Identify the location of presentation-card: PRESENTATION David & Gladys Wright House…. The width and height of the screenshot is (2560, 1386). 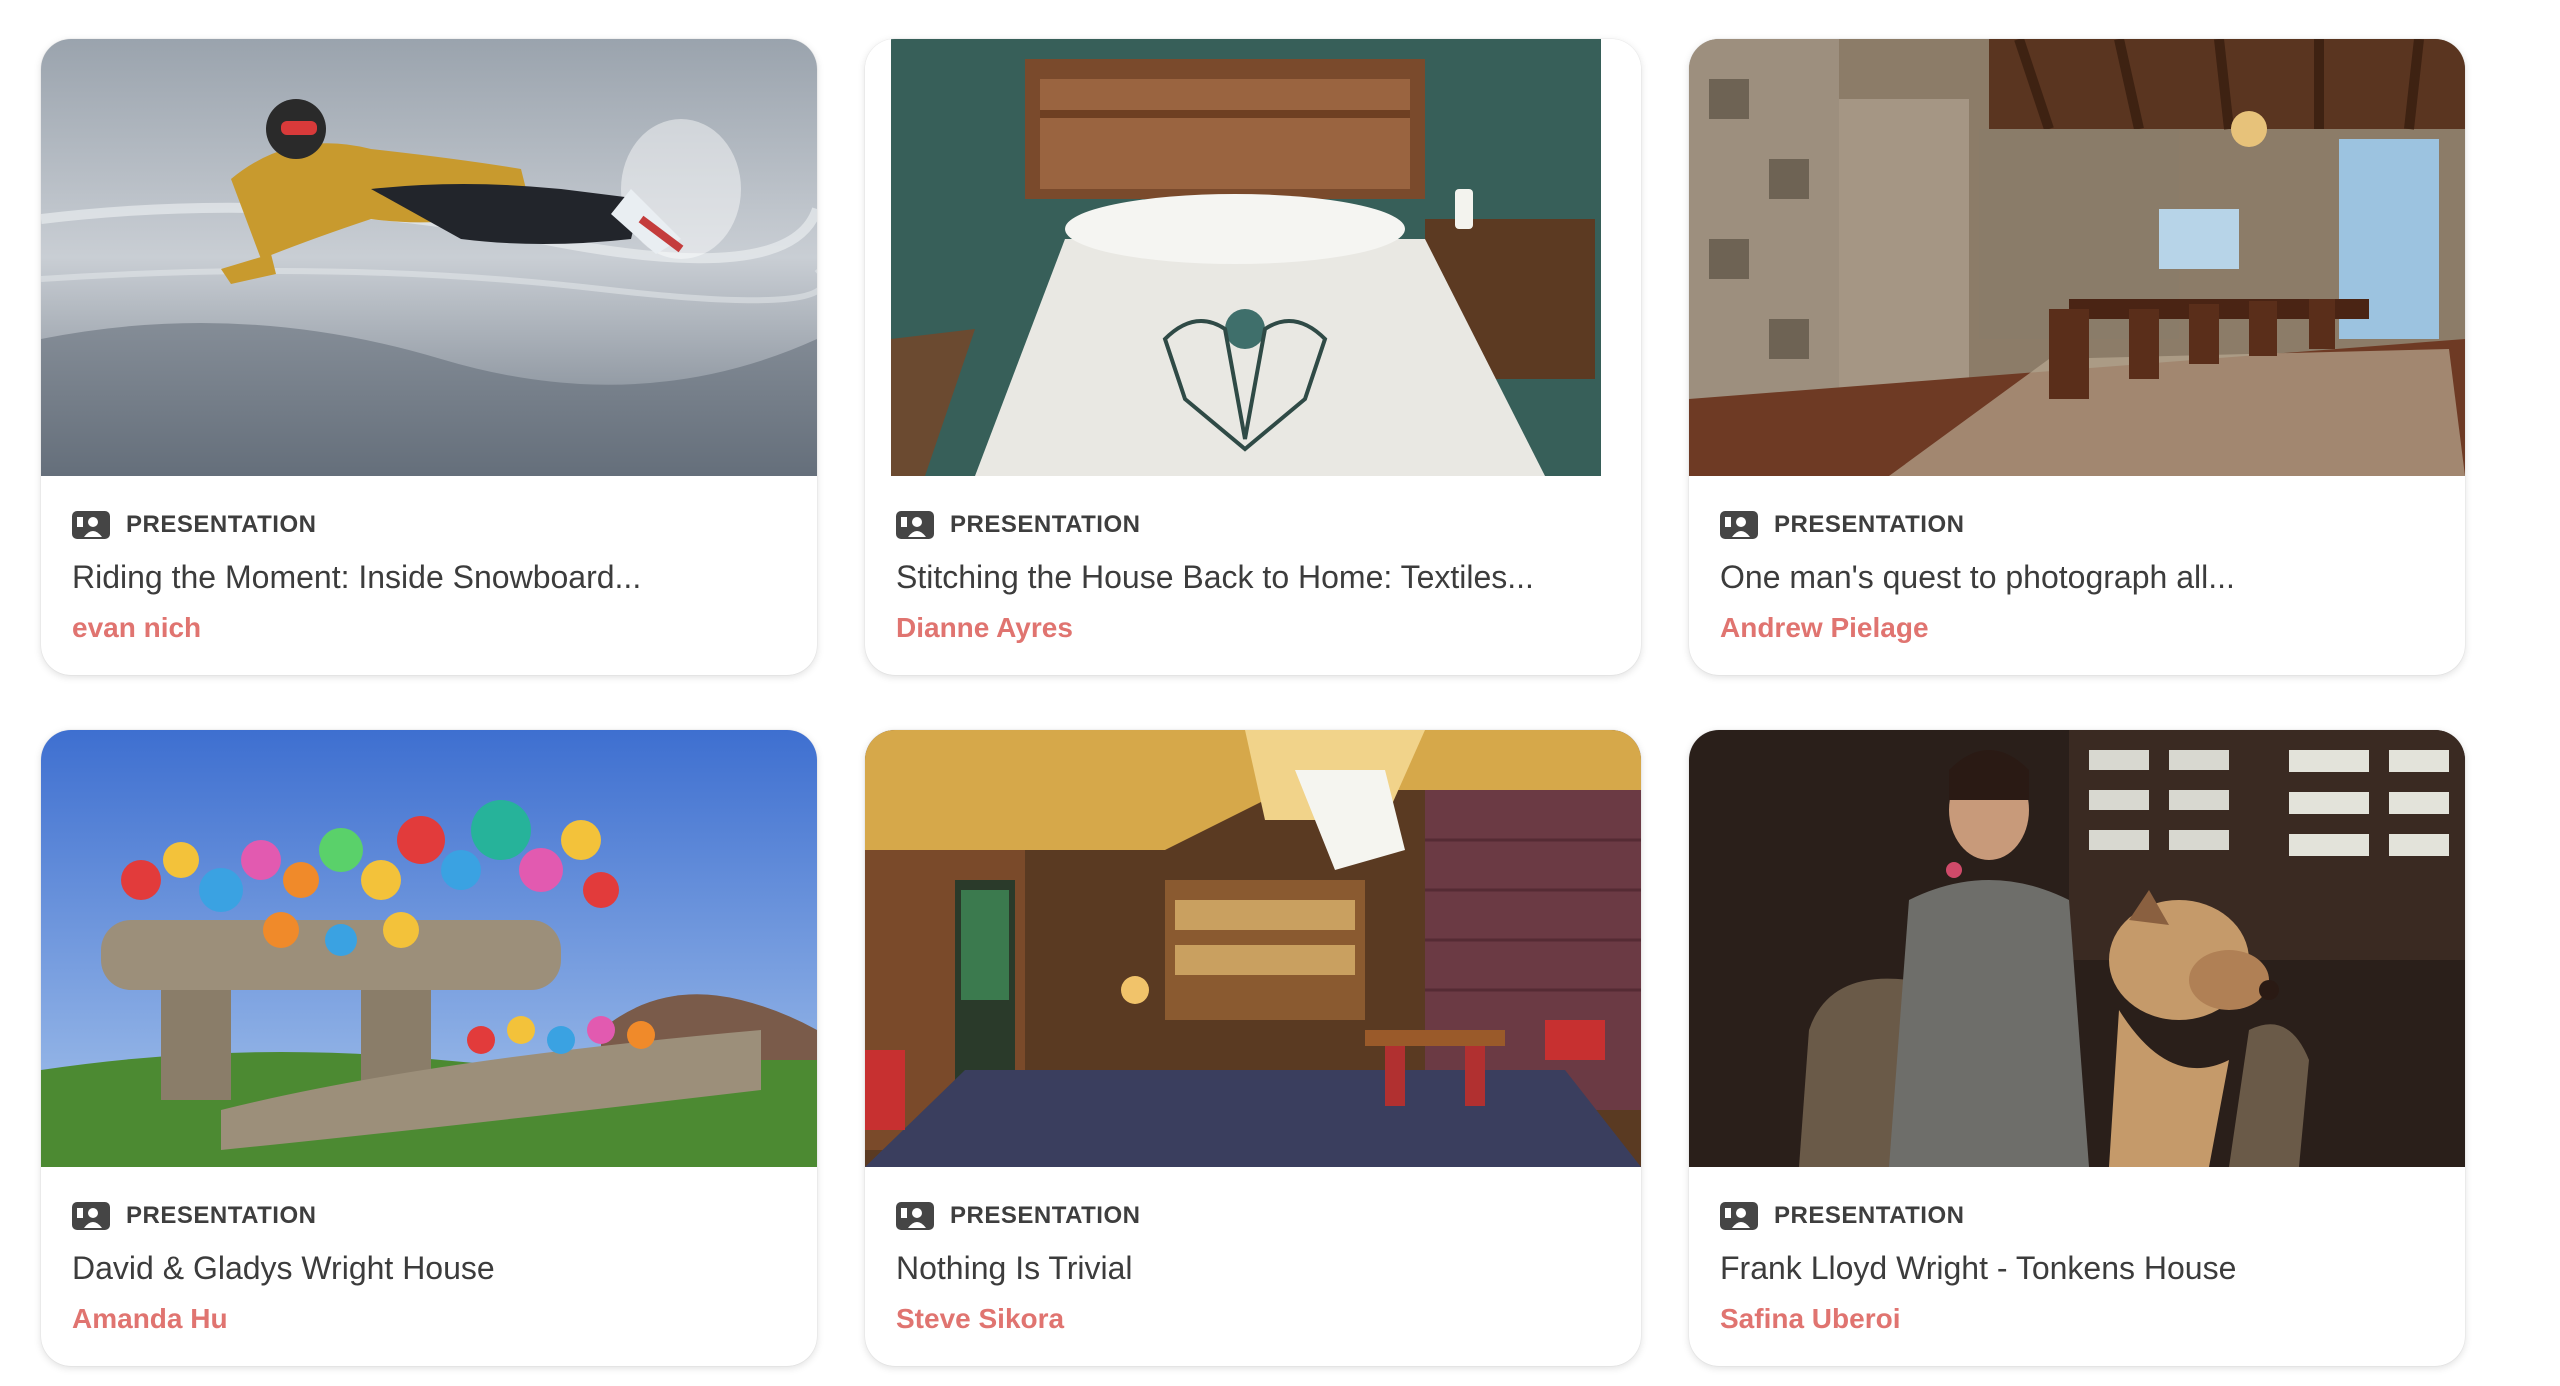
(429, 1048).